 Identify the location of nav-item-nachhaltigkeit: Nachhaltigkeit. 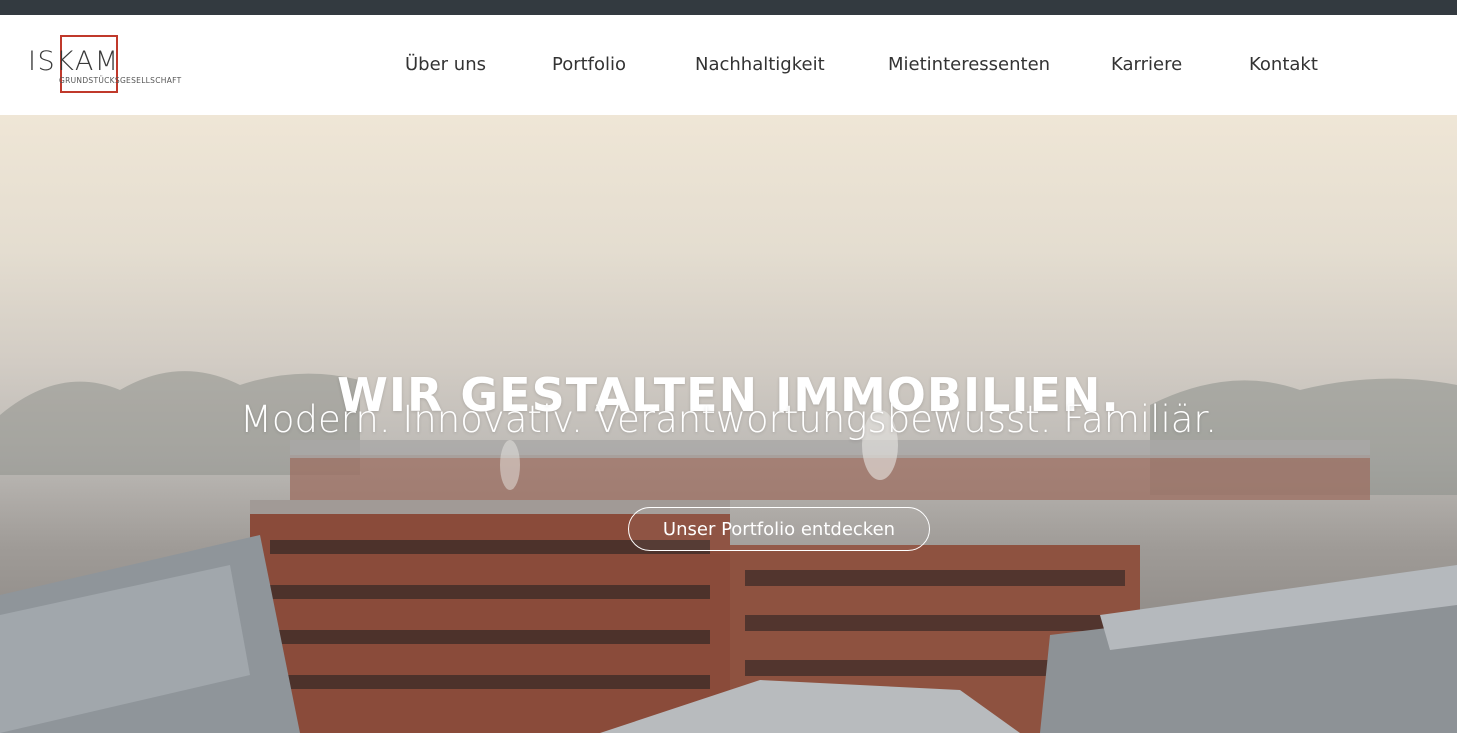
(760, 65).